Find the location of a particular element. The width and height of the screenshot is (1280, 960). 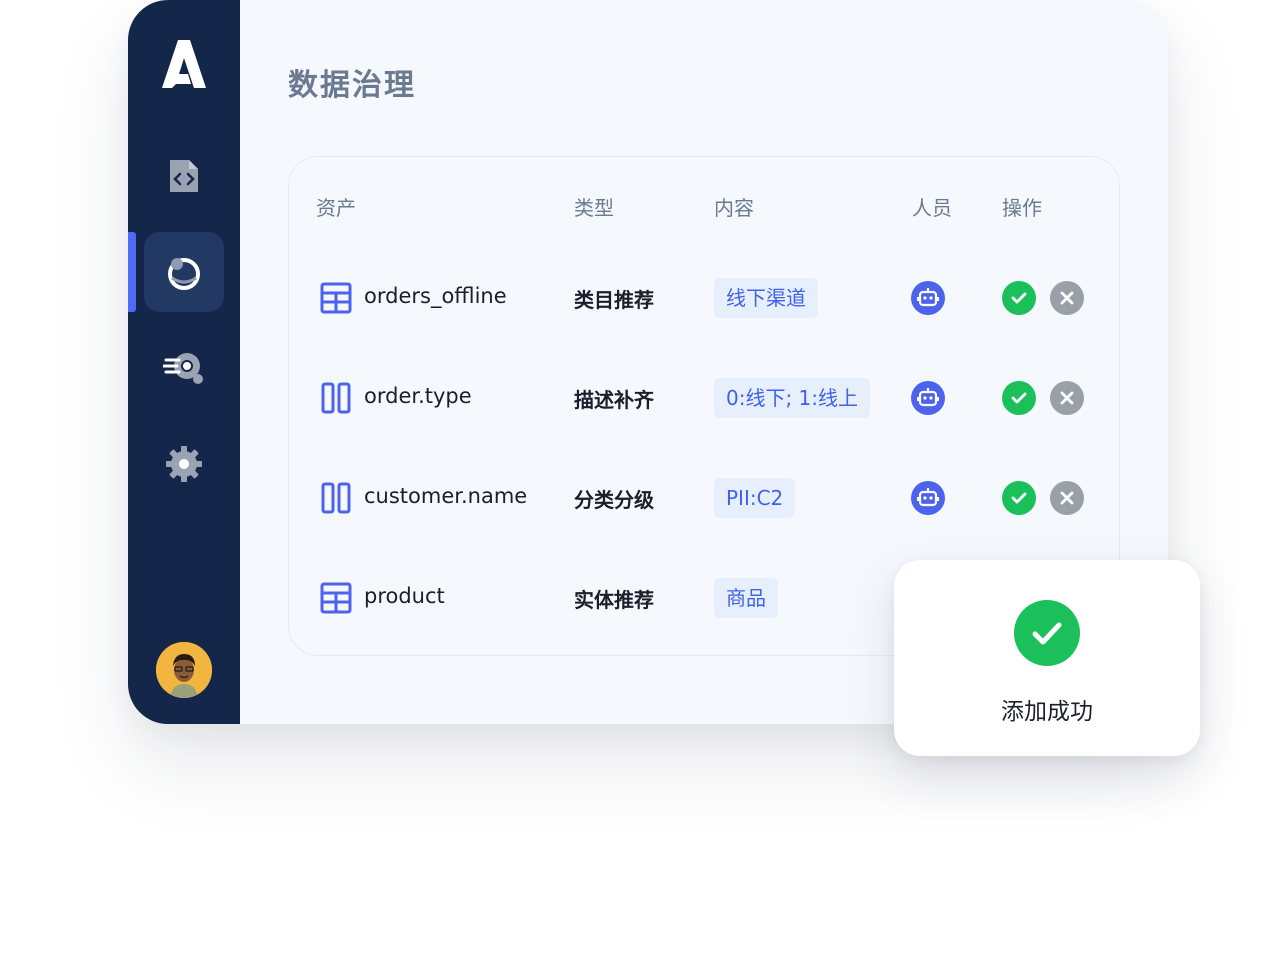

sidebar is located at coordinates (184, 362).